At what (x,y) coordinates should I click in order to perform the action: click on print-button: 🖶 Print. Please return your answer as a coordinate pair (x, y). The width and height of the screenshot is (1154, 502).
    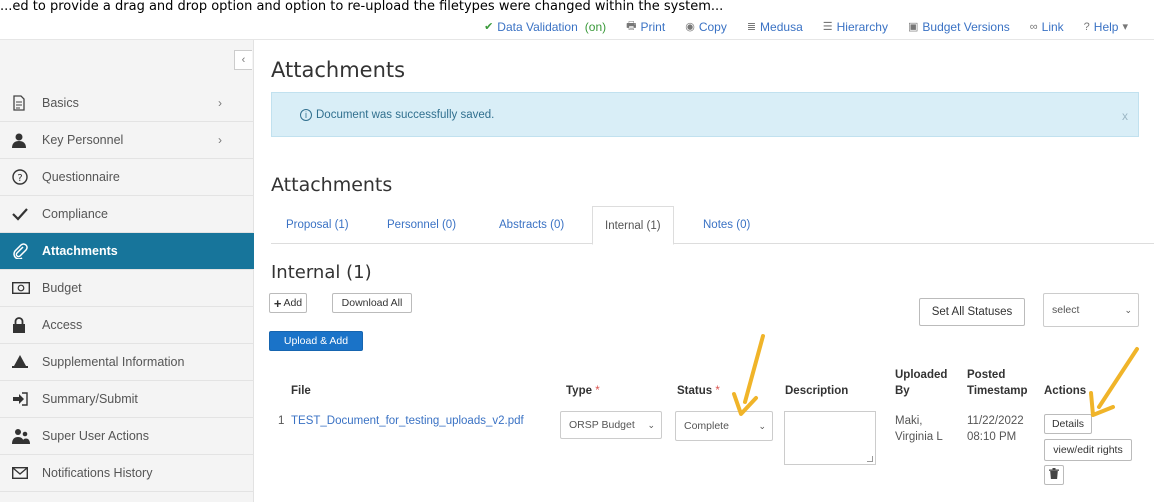
    Looking at the image, I should click on (645, 26).